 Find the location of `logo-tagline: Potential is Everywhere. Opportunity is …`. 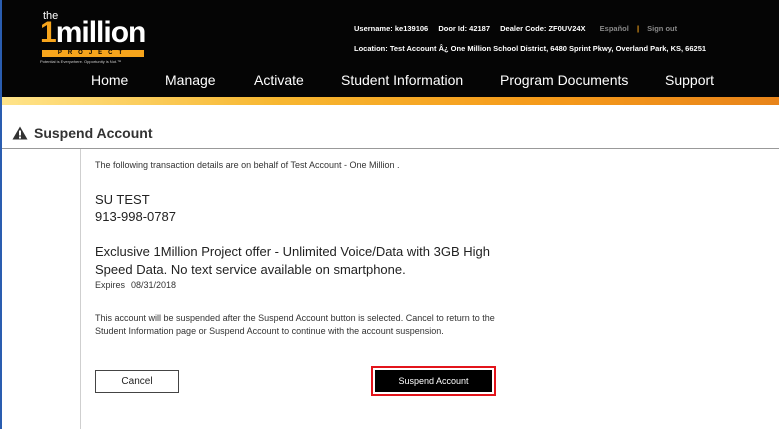

logo-tagline: Potential is Everywhere. Opportunity is … is located at coordinates (81, 61).